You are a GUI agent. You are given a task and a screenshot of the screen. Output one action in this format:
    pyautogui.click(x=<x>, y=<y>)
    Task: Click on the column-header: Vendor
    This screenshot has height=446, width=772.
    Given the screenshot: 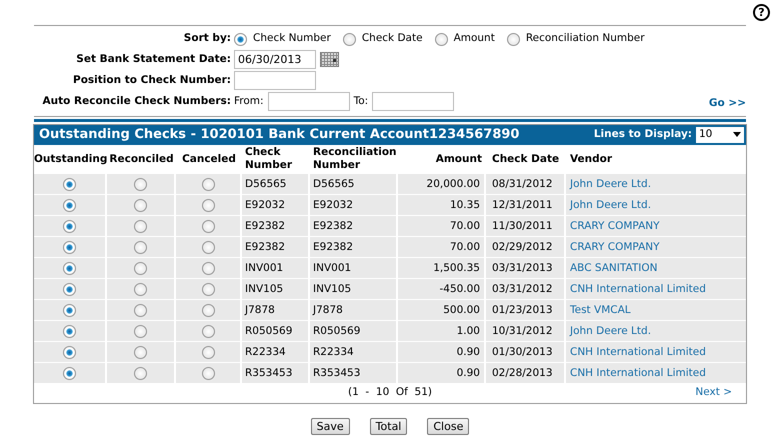 What is the action you would take?
    pyautogui.click(x=591, y=159)
    